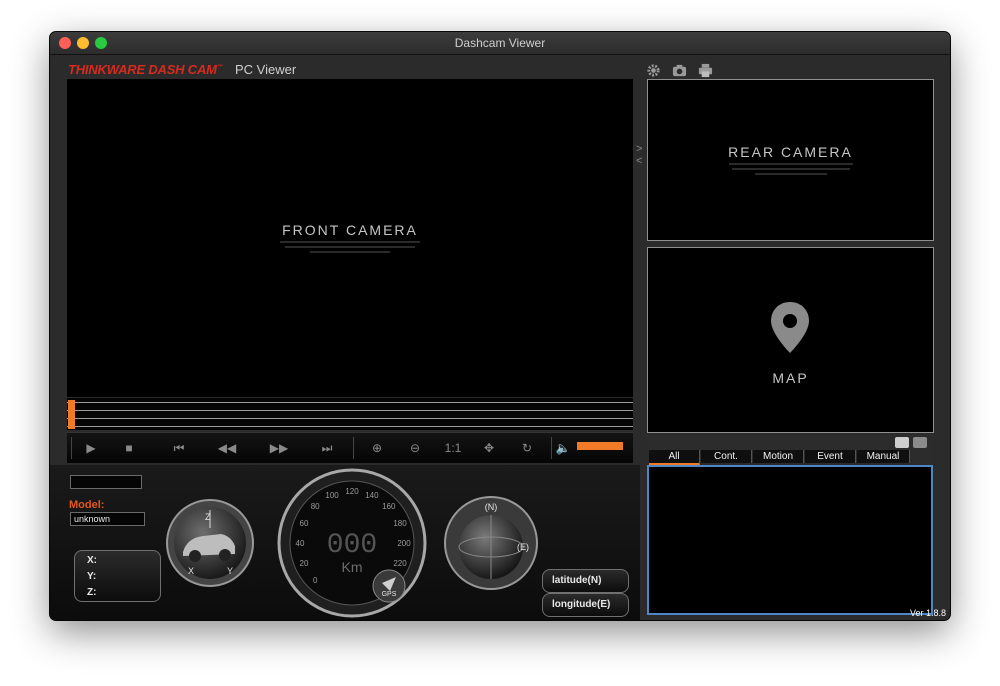 This screenshot has width=1000, height=686. What do you see at coordinates (400, 523) in the screenshot?
I see `speed-tick-label: 180` at bounding box center [400, 523].